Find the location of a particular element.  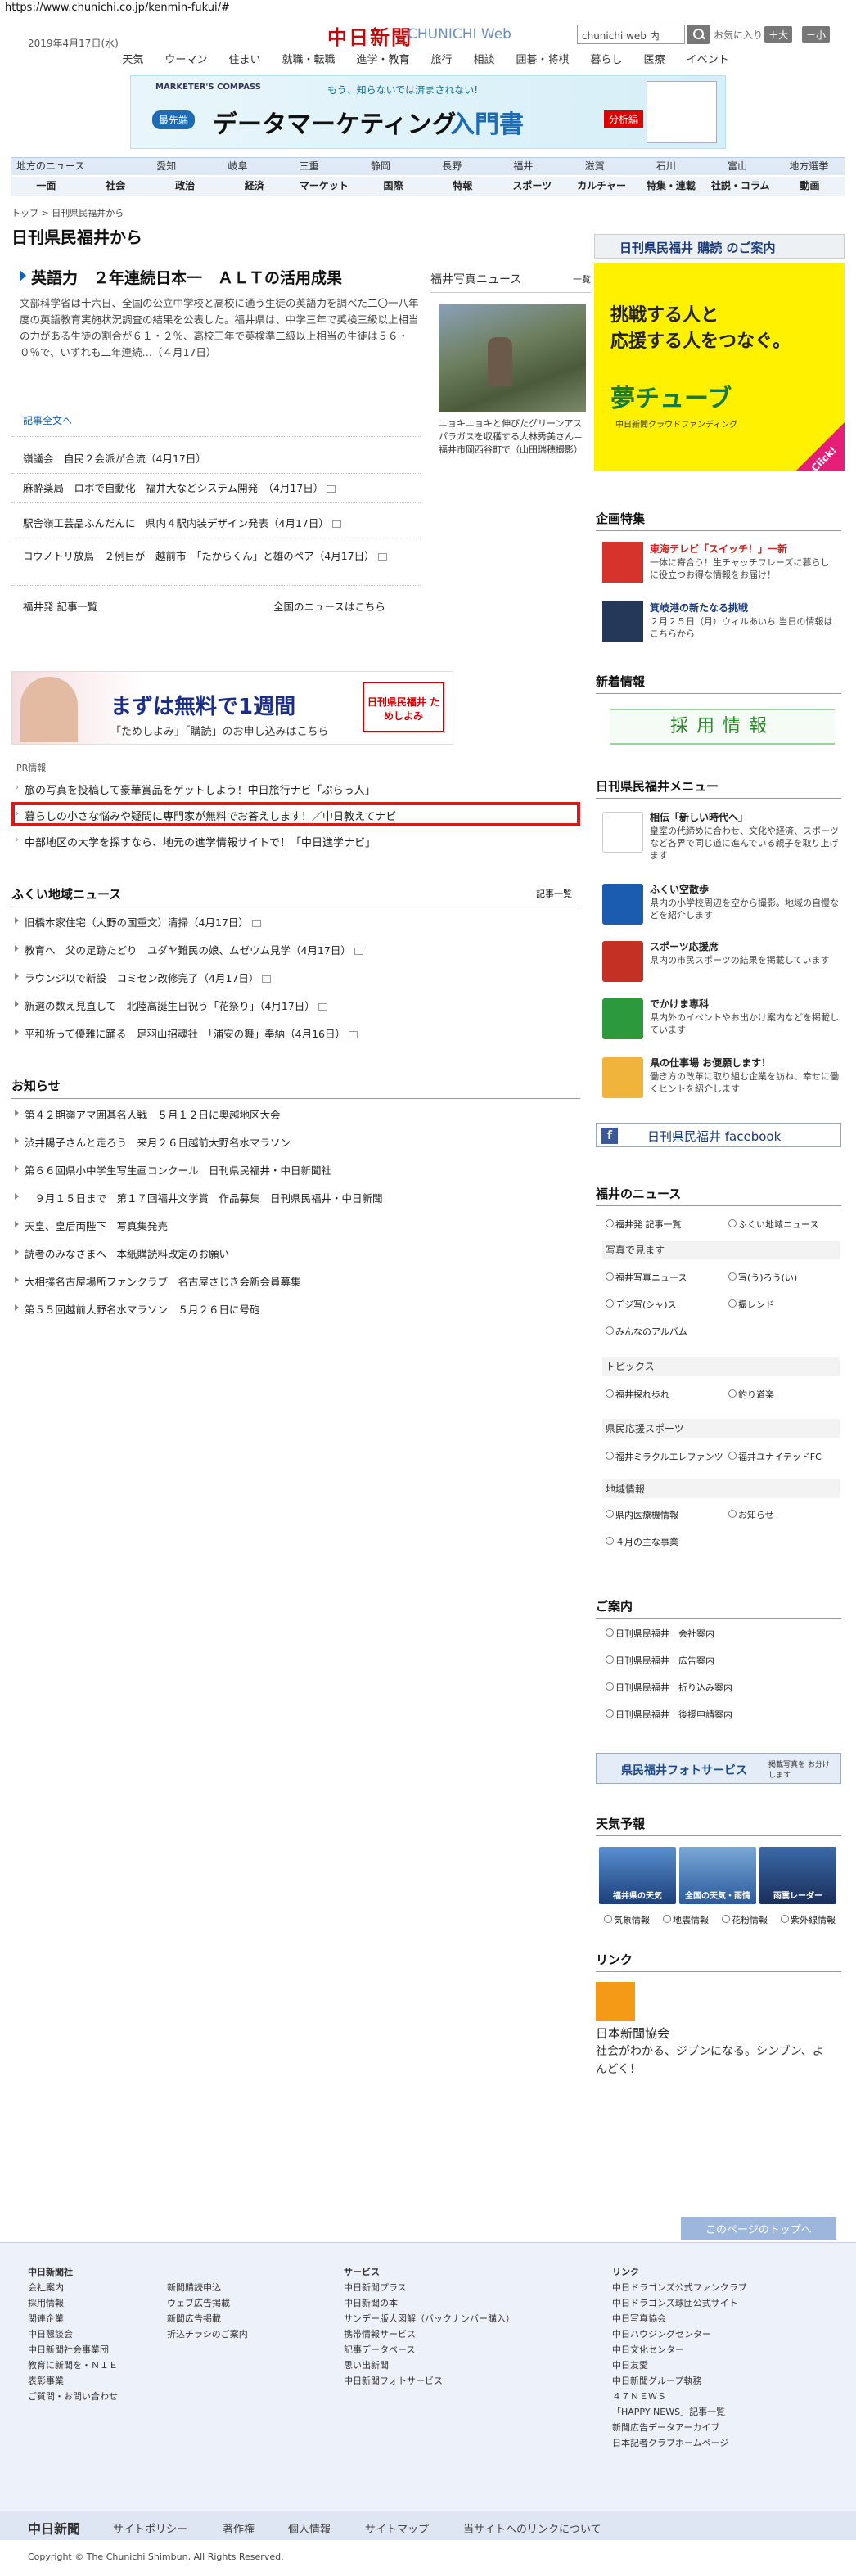

region-item: 静岡 is located at coordinates (380, 166).